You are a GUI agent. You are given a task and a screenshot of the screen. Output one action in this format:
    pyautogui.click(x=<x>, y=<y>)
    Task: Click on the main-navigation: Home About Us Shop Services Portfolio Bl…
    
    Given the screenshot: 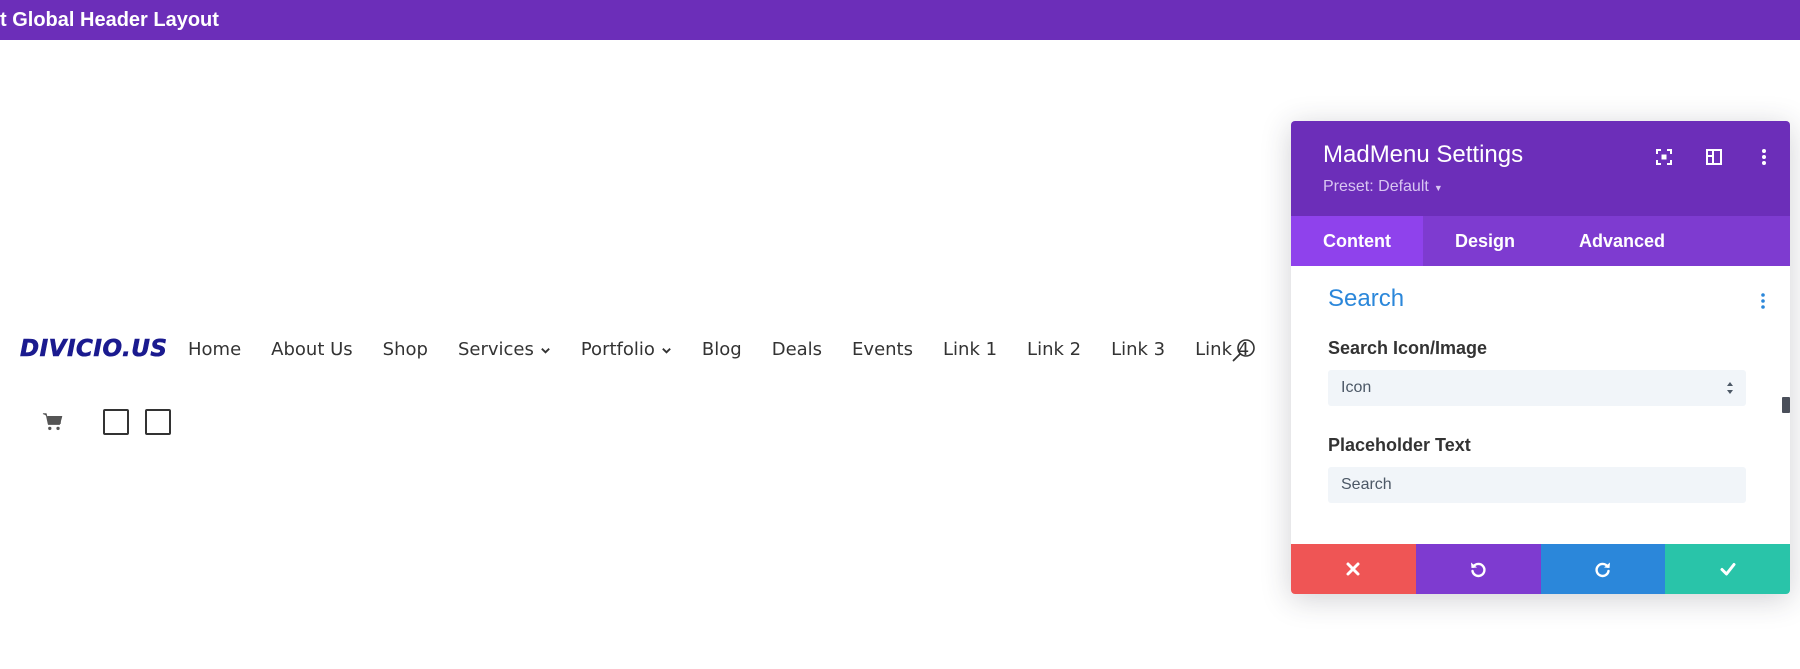 What is the action you would take?
    pyautogui.click(x=733, y=349)
    